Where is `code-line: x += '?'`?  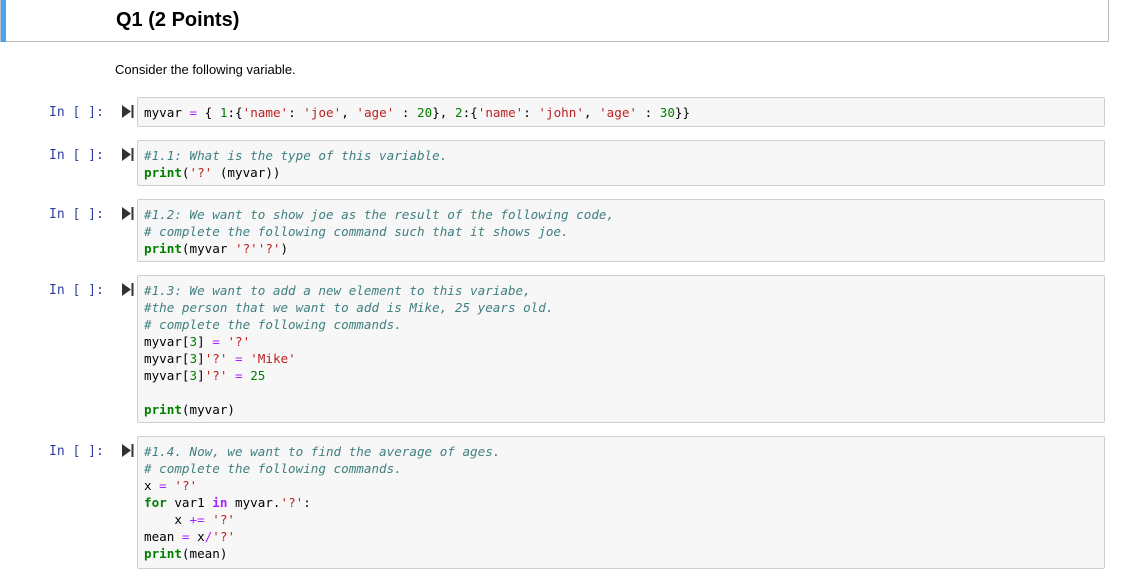 code-line: x += '?' is located at coordinates (621, 519).